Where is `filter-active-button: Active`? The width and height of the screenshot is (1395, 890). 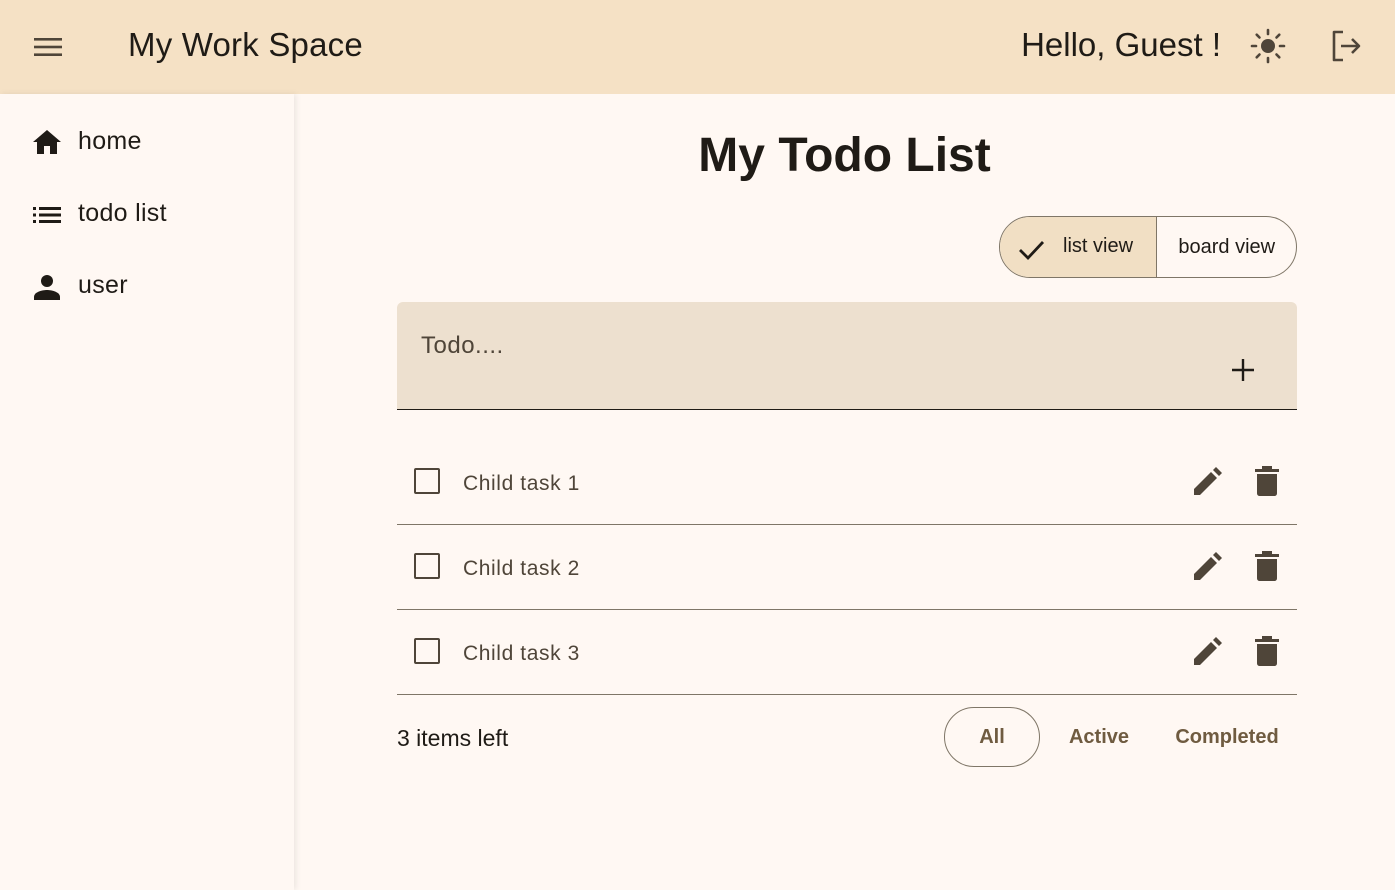 filter-active-button: Active is located at coordinates (1099, 737).